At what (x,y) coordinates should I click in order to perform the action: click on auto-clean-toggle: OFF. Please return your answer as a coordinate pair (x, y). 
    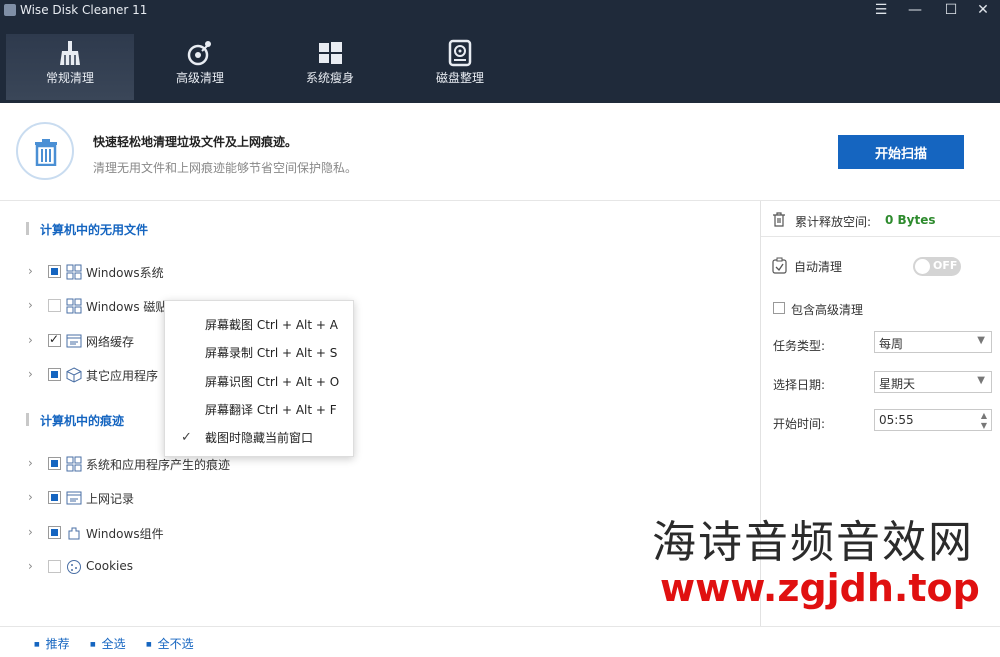
    Looking at the image, I should click on (937, 266).